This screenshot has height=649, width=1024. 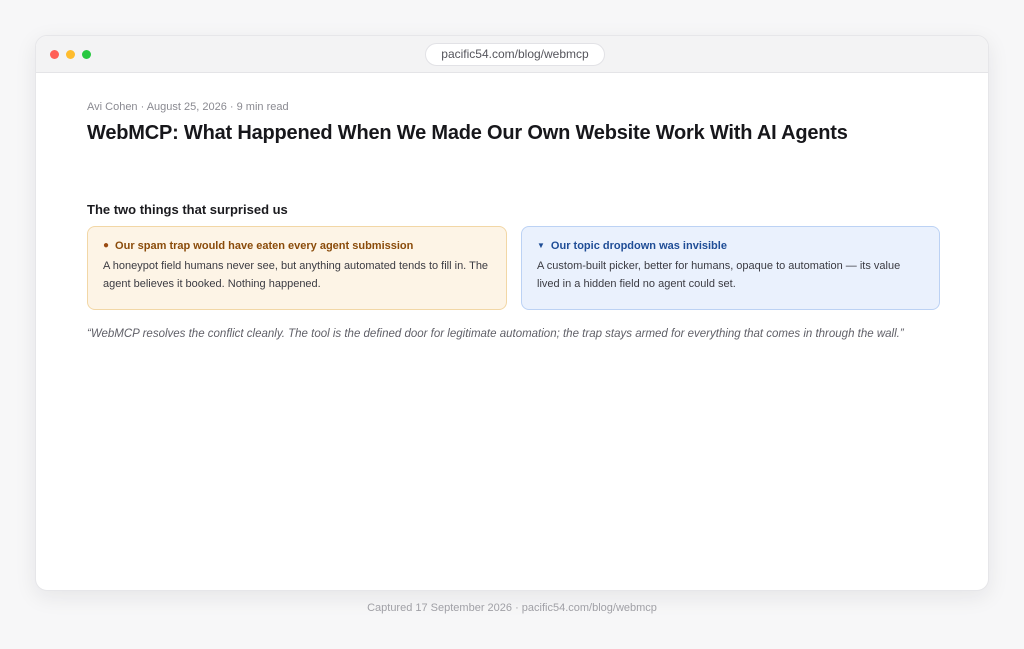 I want to click on window-controls, so click(x=70, y=54).